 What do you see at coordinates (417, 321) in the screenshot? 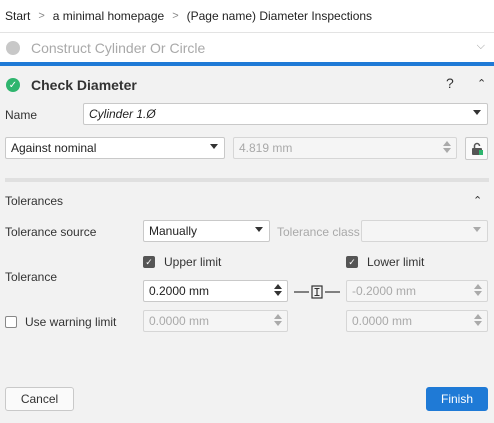
I see `warning-lower-input: 0.0000 mm` at bounding box center [417, 321].